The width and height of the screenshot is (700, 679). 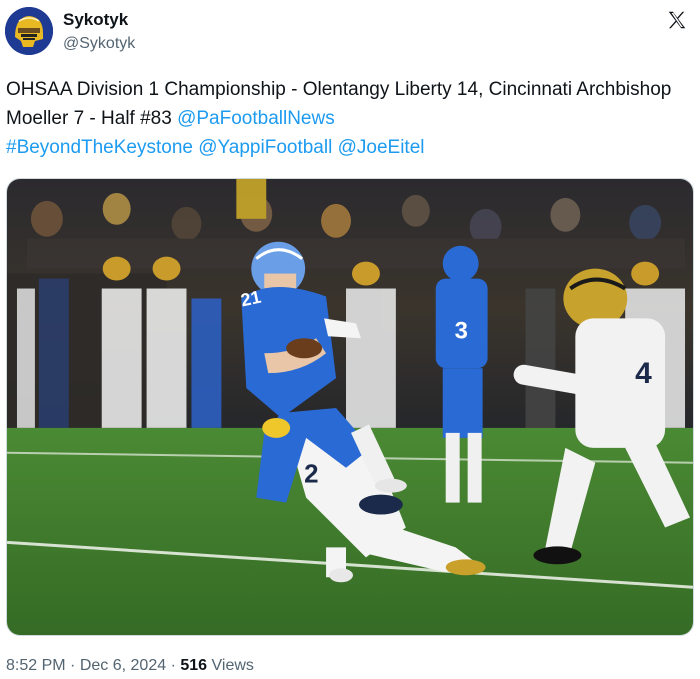 What do you see at coordinates (677, 20) in the screenshot?
I see `x-logo-icon` at bounding box center [677, 20].